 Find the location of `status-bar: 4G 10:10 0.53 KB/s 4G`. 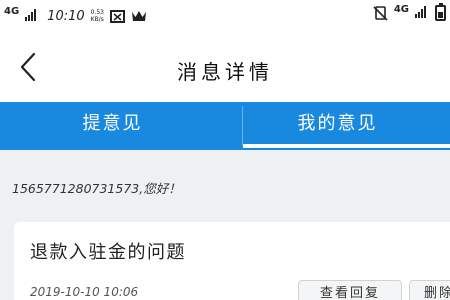

status-bar: 4G 10:10 0.53 KB/s 4G is located at coordinates (225, 16).